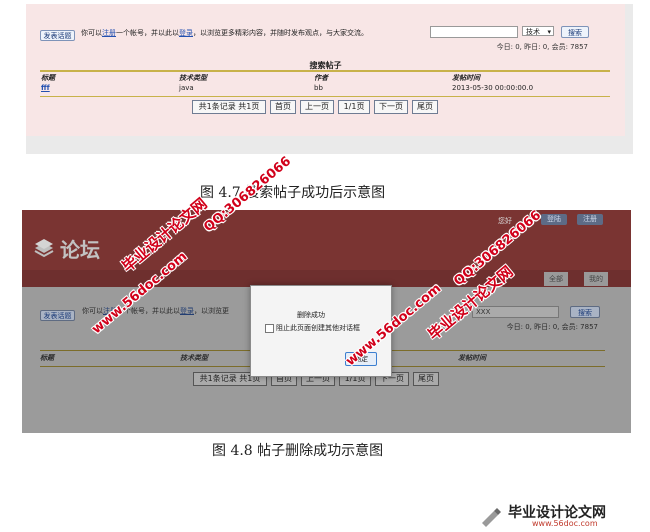  What do you see at coordinates (187, 311) in the screenshot?
I see `login-link-2: 登录` at bounding box center [187, 311].